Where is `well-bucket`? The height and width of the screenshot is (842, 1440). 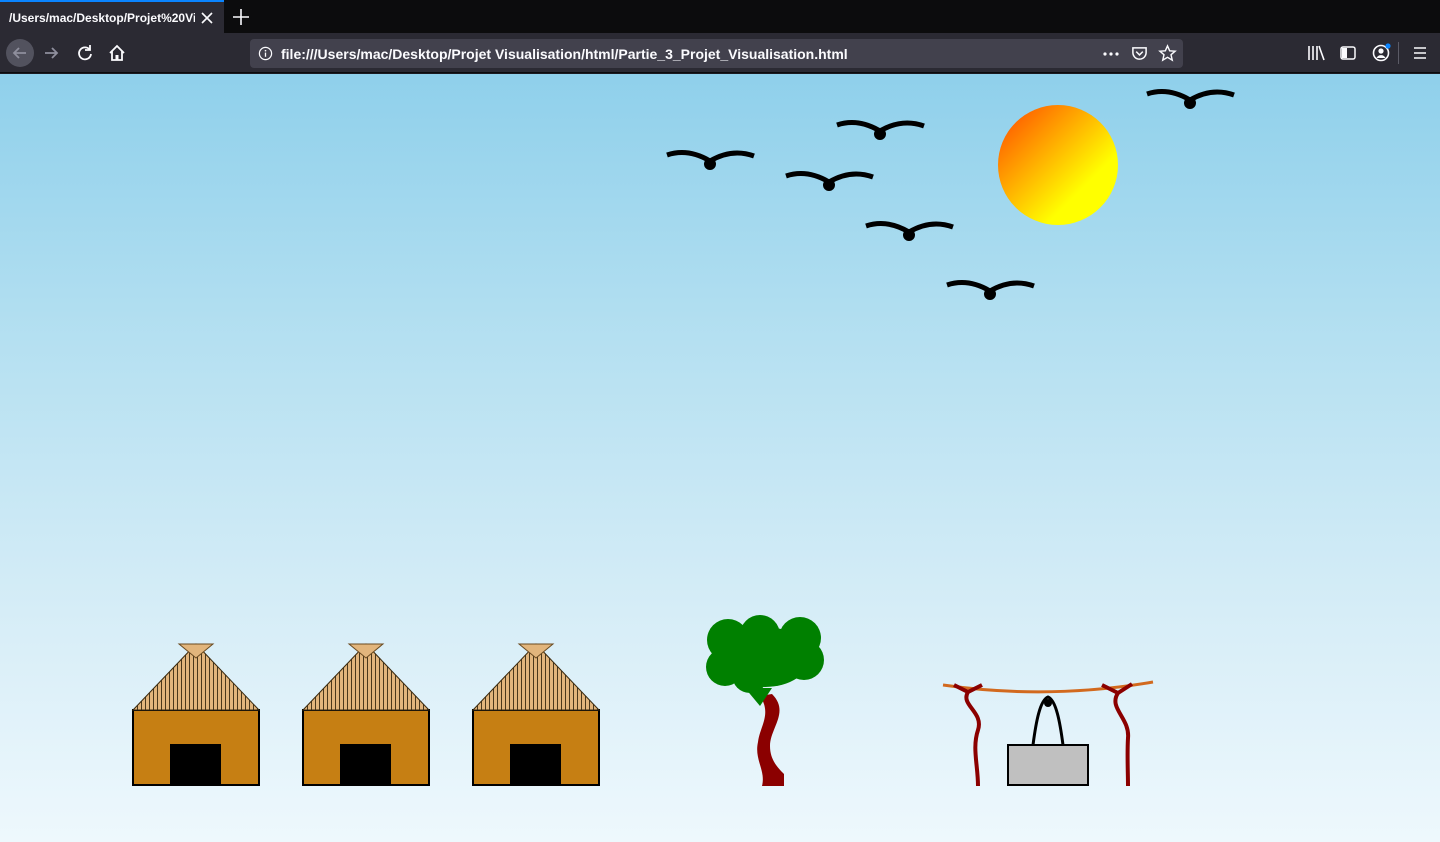
well-bucket is located at coordinates (1048, 765).